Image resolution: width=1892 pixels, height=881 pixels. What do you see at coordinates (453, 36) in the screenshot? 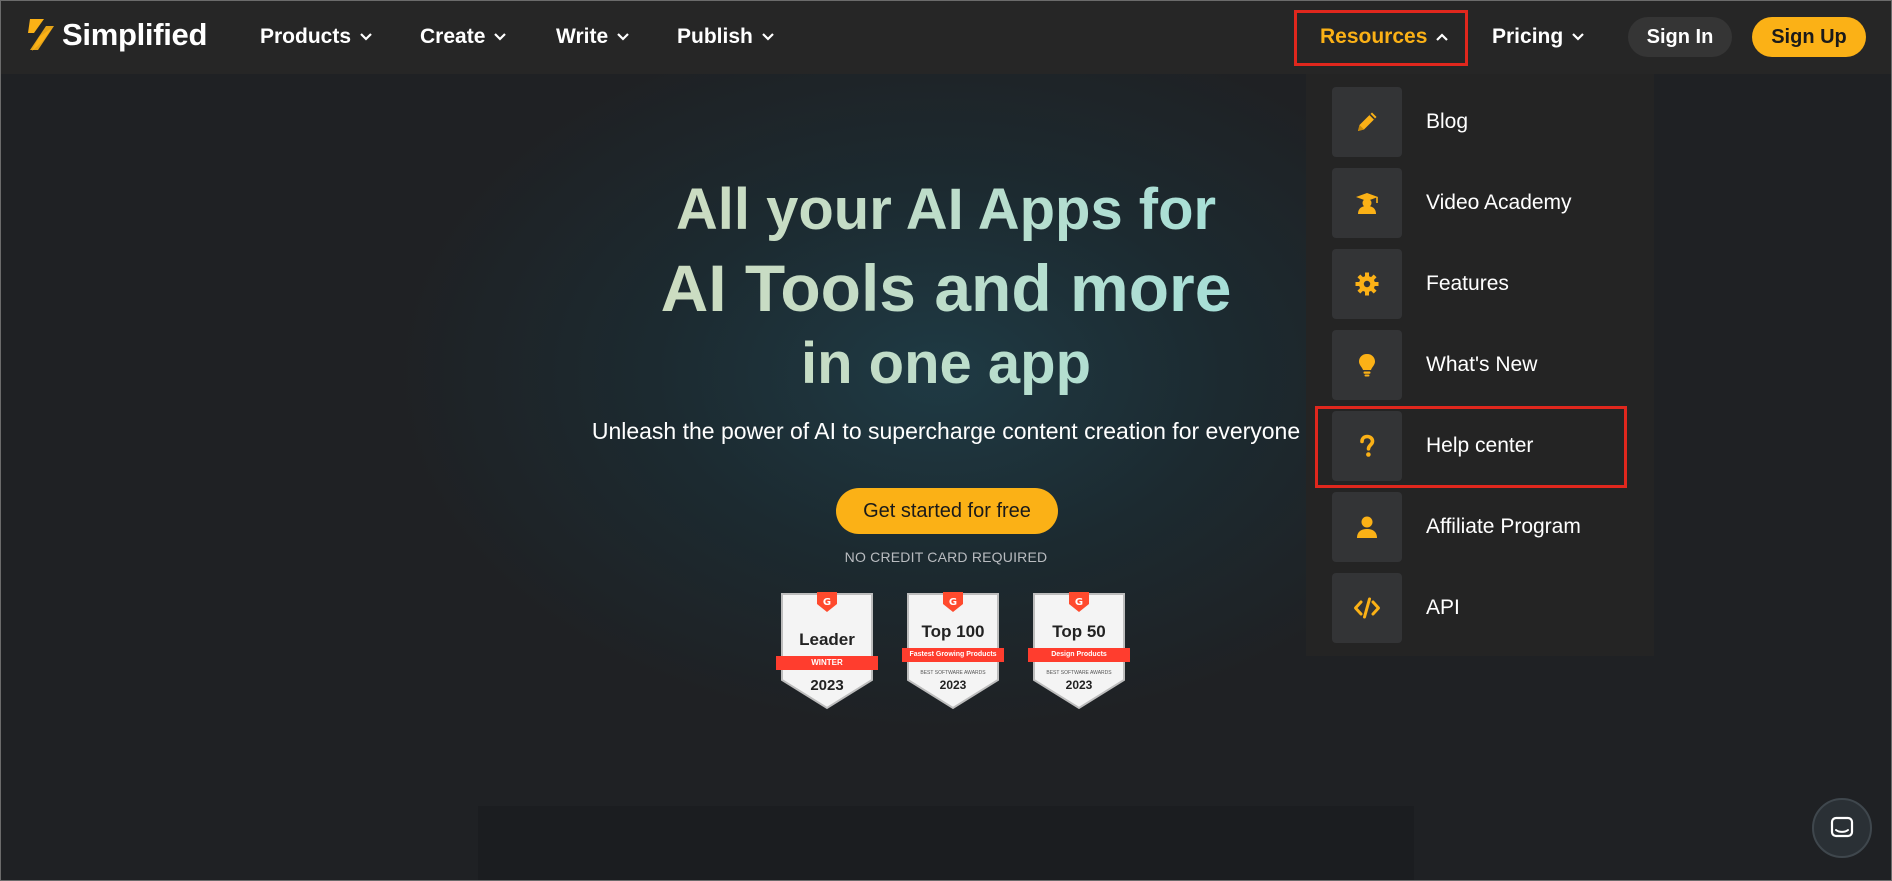
I see `nav-create-label: Create` at bounding box center [453, 36].